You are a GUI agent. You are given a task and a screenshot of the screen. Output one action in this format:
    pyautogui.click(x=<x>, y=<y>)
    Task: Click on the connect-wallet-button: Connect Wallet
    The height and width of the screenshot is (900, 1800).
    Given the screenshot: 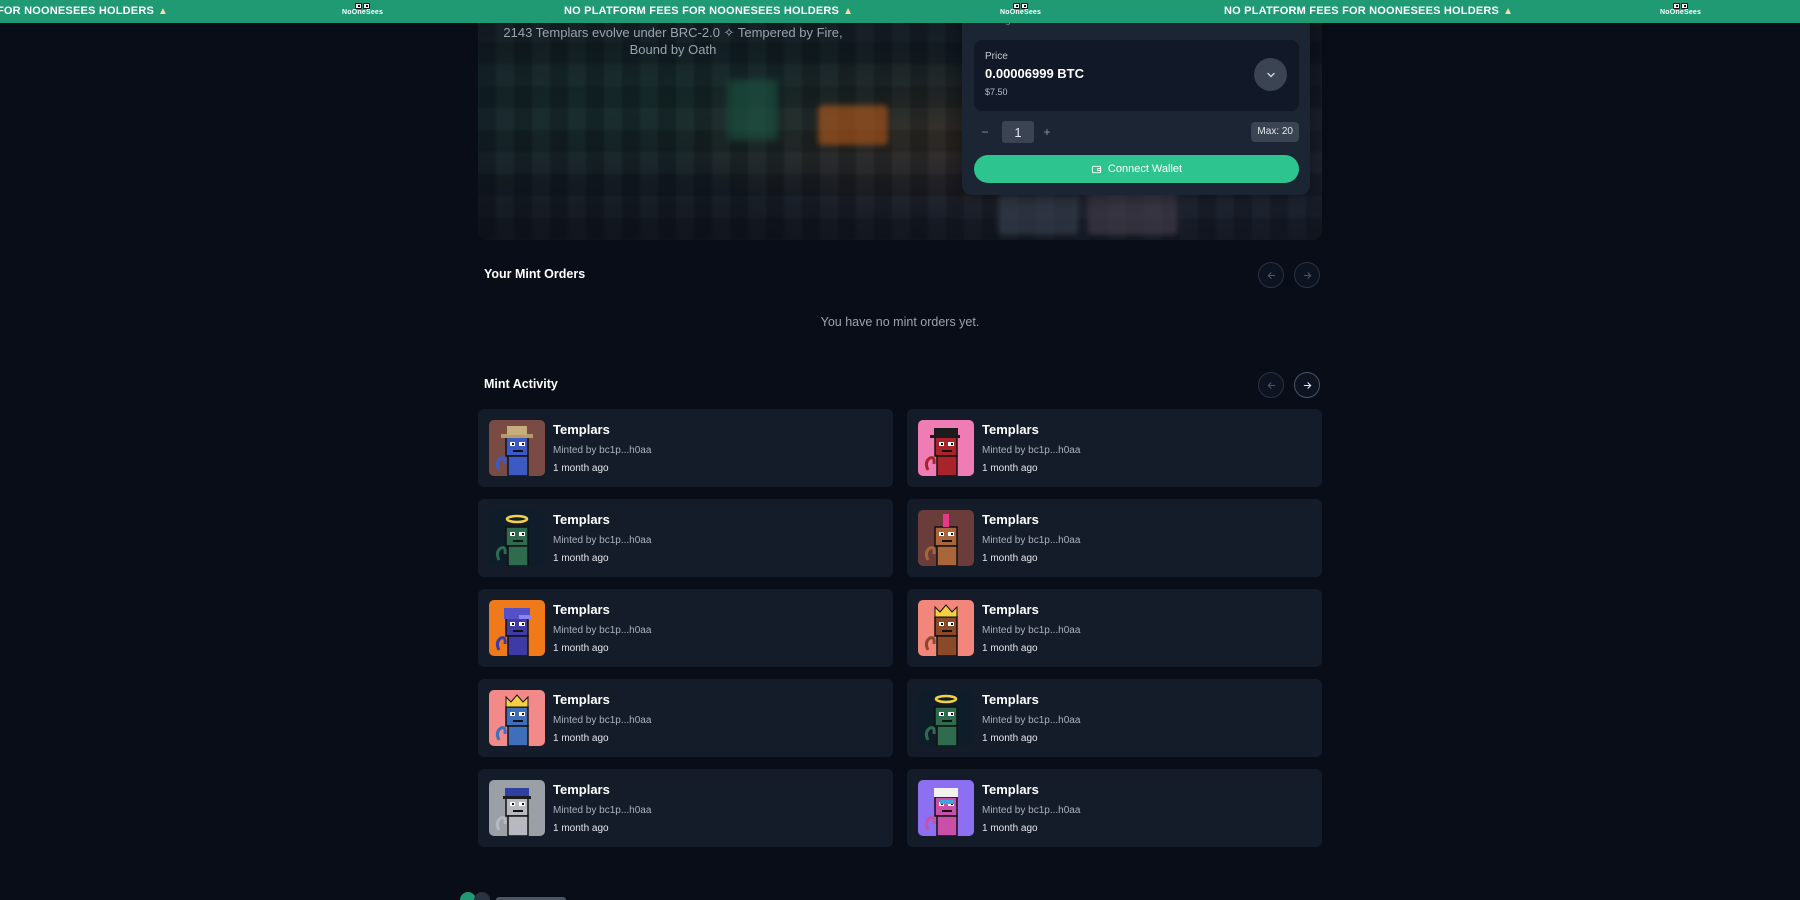 What is the action you would take?
    pyautogui.click(x=1136, y=169)
    